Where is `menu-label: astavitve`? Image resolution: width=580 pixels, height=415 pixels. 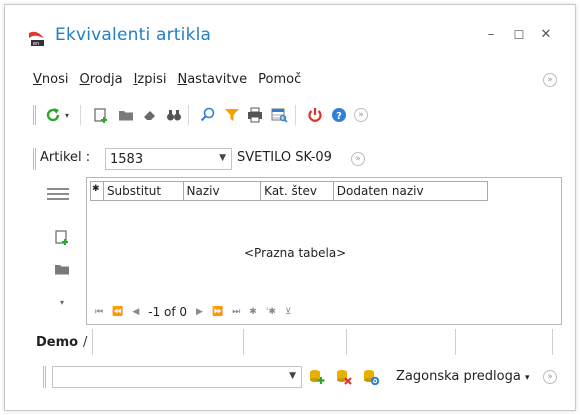
menu-label: astavitve is located at coordinates (217, 79).